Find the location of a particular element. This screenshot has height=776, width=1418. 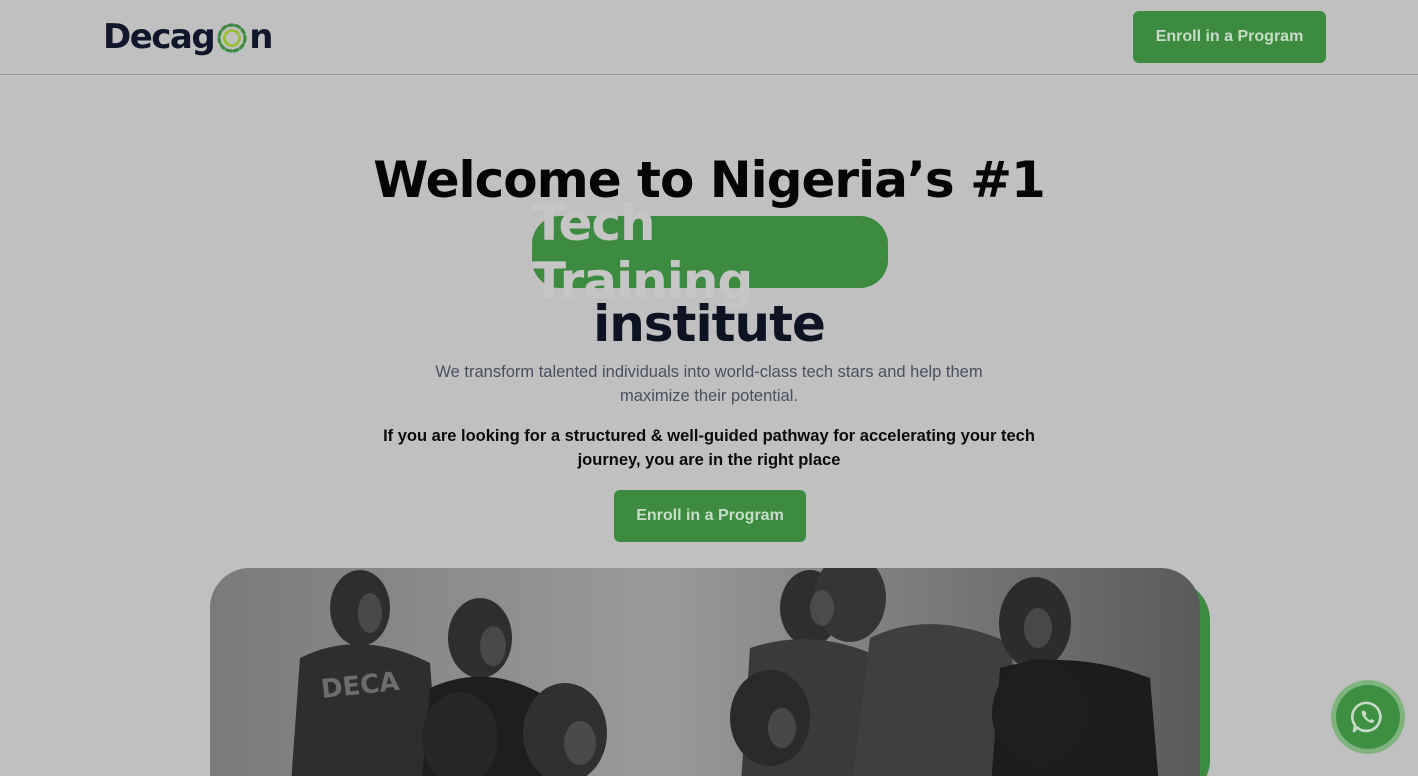

decagon-logo: Decag n is located at coordinates (188, 37).